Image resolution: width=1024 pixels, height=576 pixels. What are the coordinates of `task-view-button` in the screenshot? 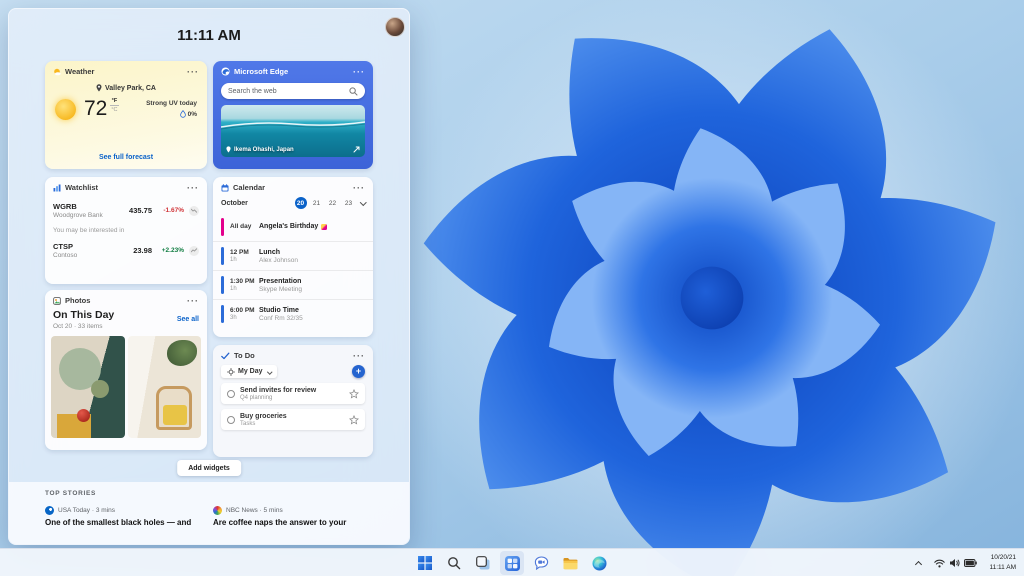 It's located at (483, 563).